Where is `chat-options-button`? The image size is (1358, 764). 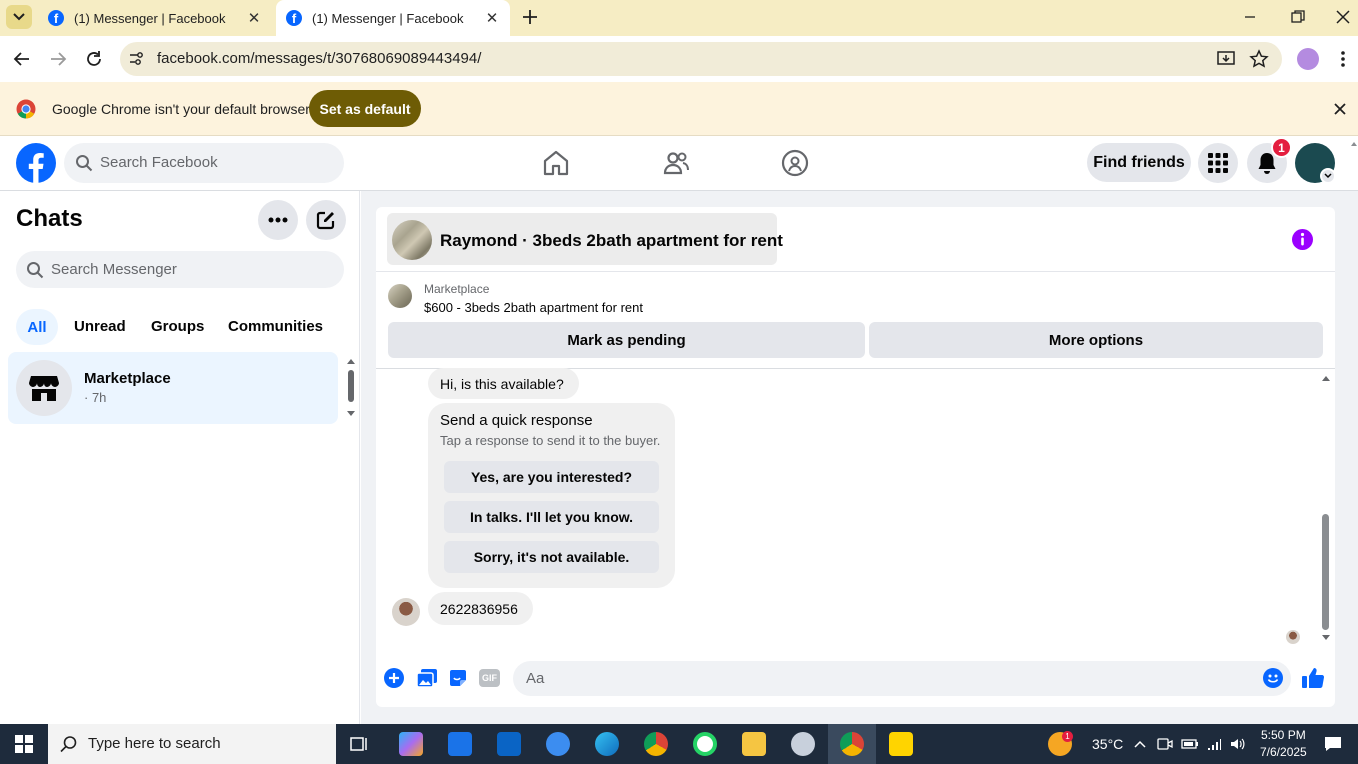 chat-options-button is located at coordinates (278, 220).